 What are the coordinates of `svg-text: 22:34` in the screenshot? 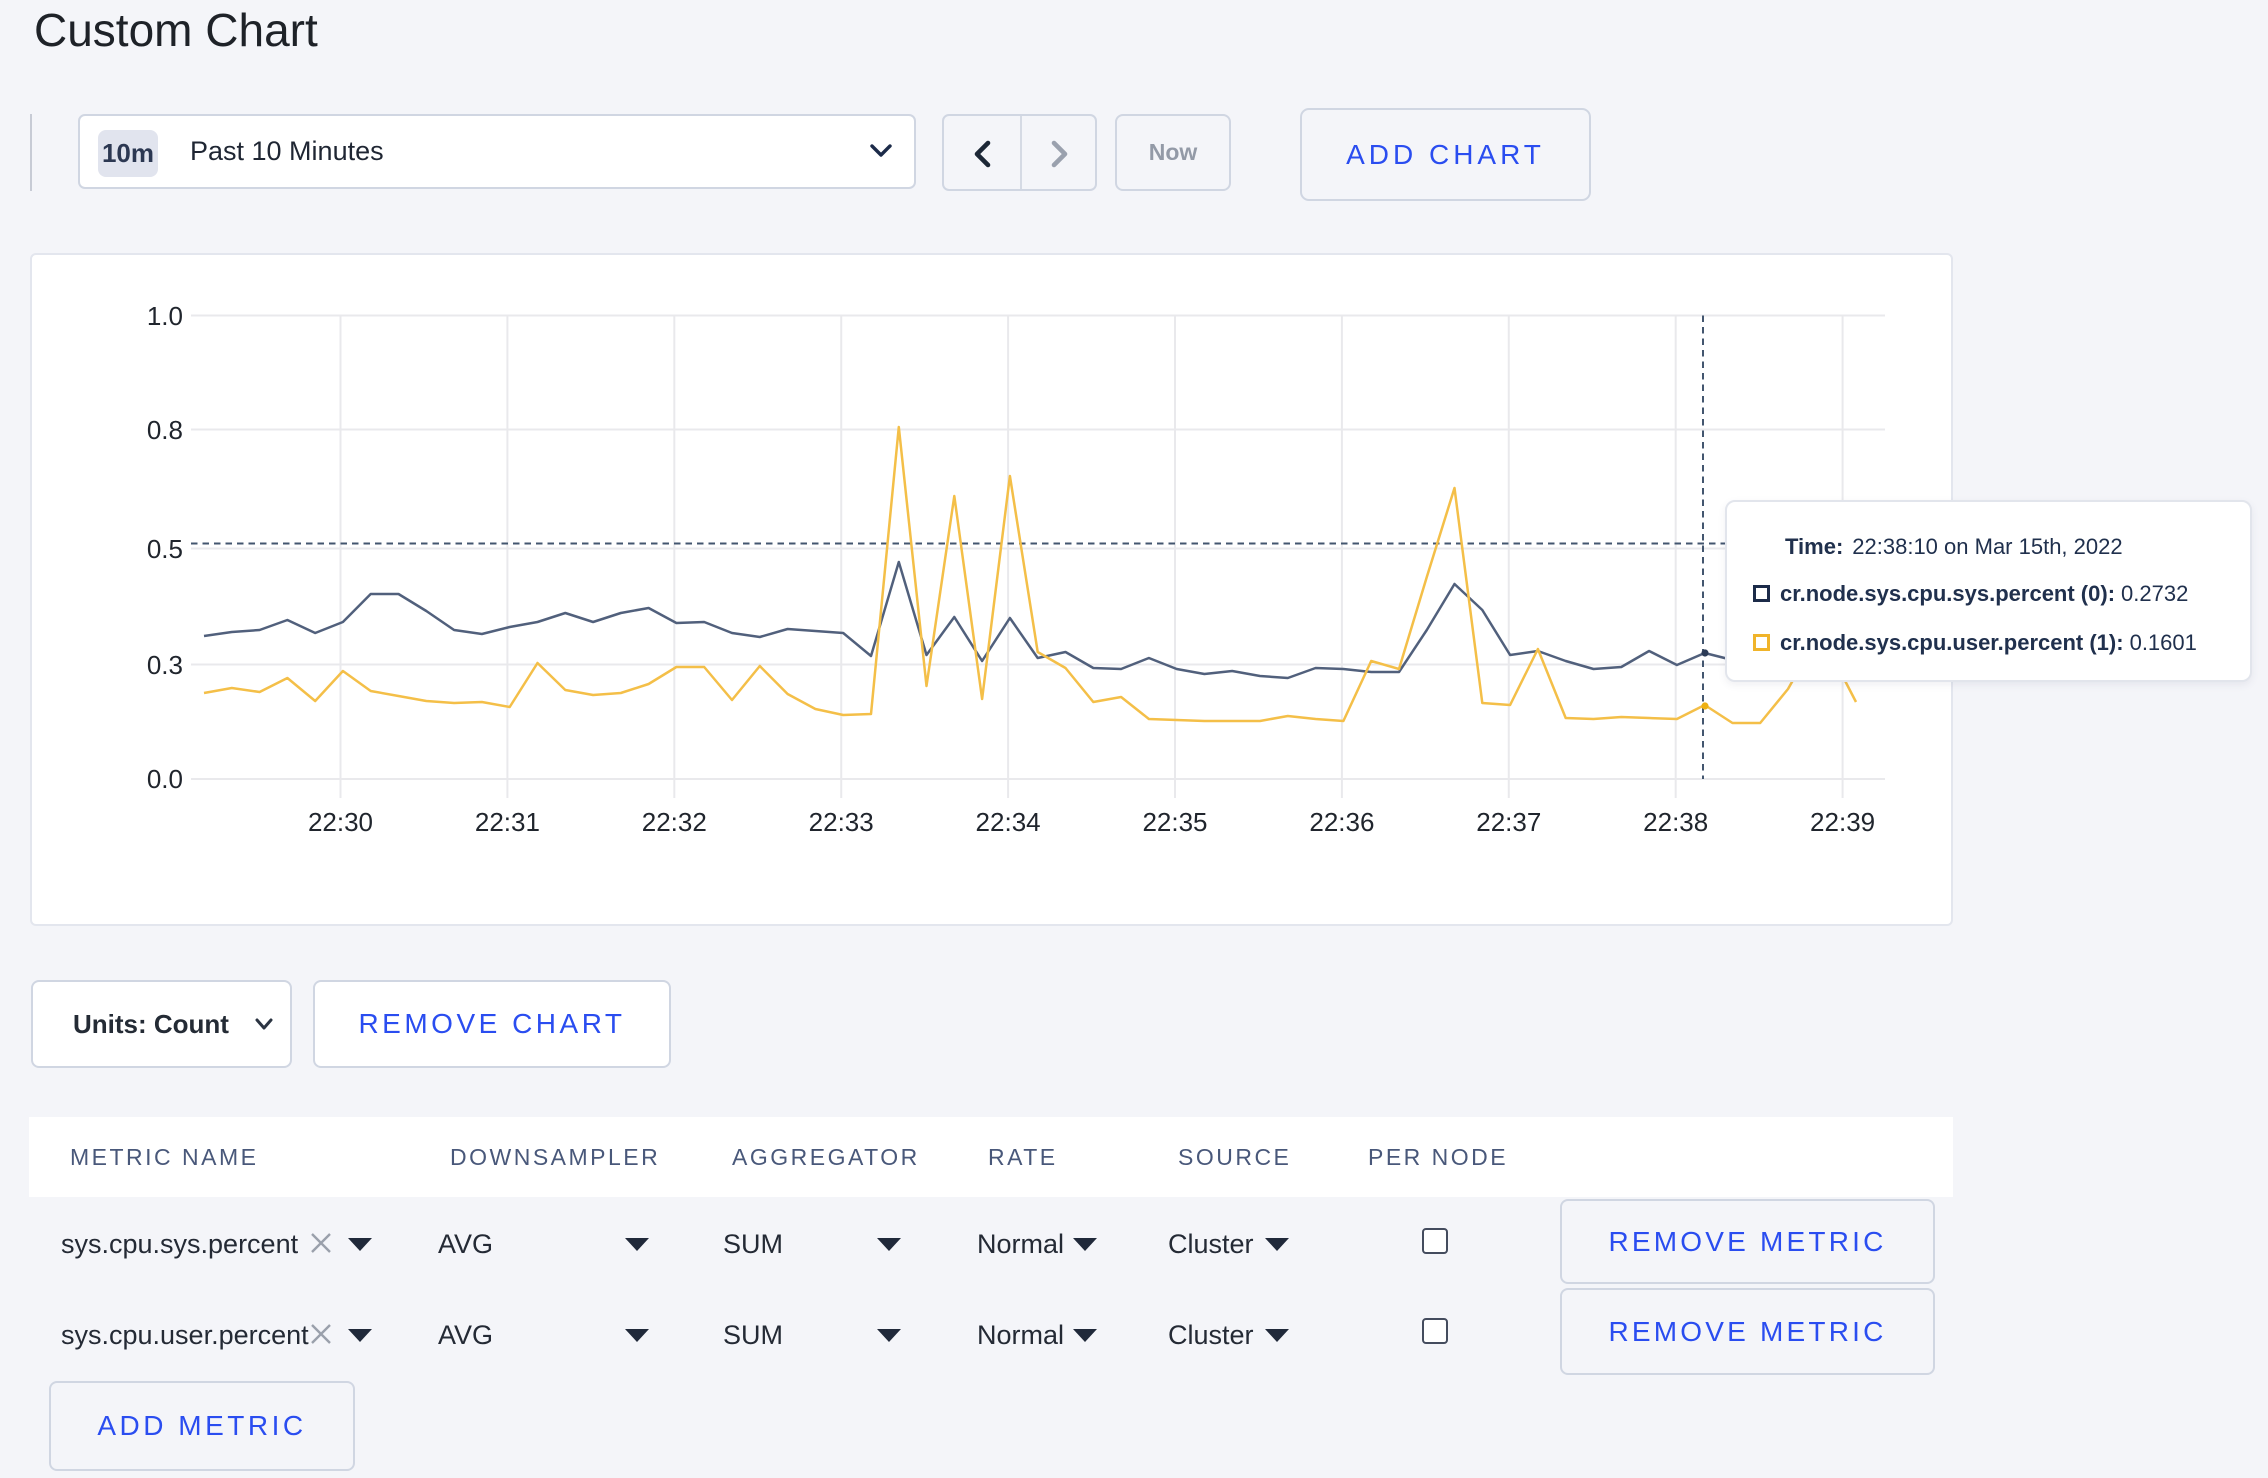 It's located at (1008, 822).